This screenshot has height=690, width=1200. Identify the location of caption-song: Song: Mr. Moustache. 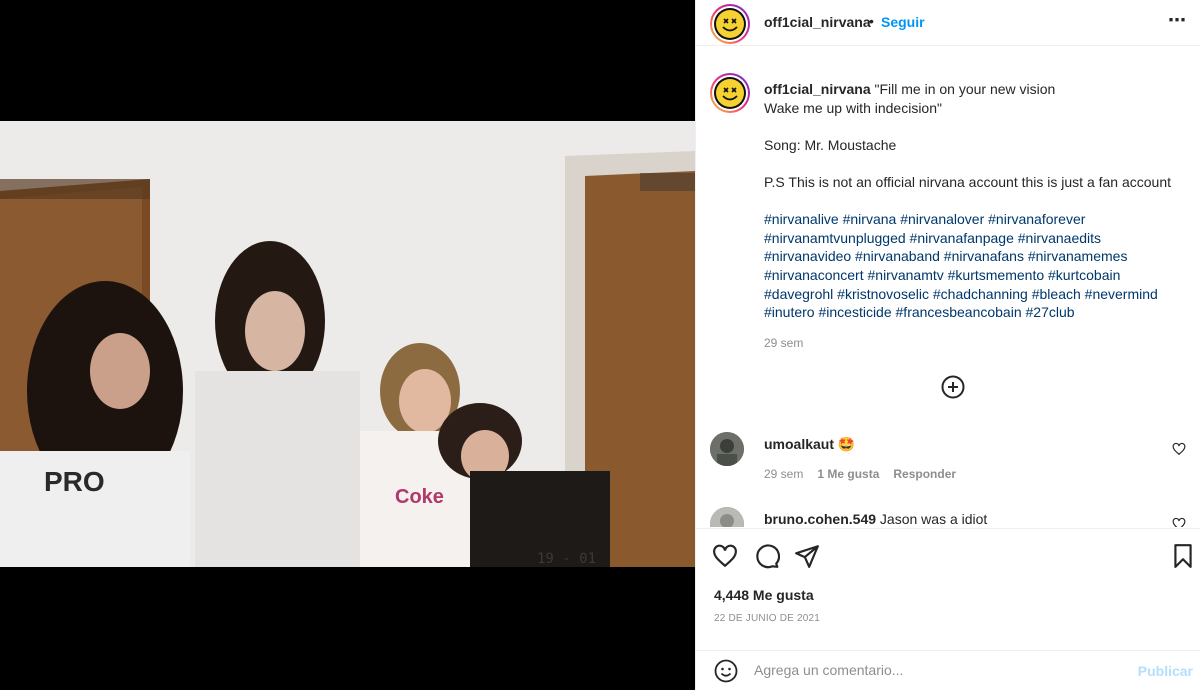
(830, 144).